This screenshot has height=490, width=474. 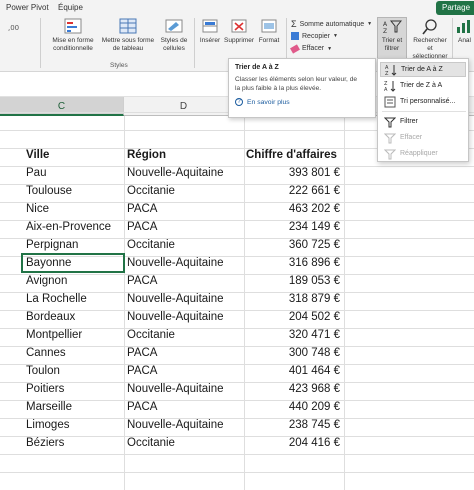 What do you see at coordinates (423, 85) in the screenshot?
I see `menu-item-sort-za: ZA Trier de Z à A` at bounding box center [423, 85].